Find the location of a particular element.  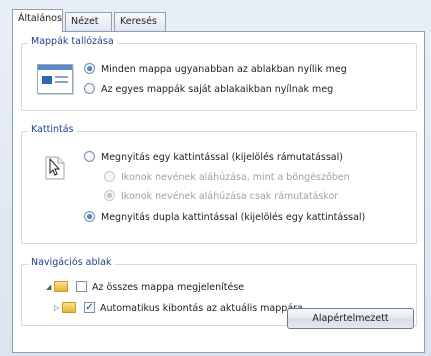

checkbox-show-all-folders-label: Az összes mappa megjelenítése is located at coordinates (168, 287).